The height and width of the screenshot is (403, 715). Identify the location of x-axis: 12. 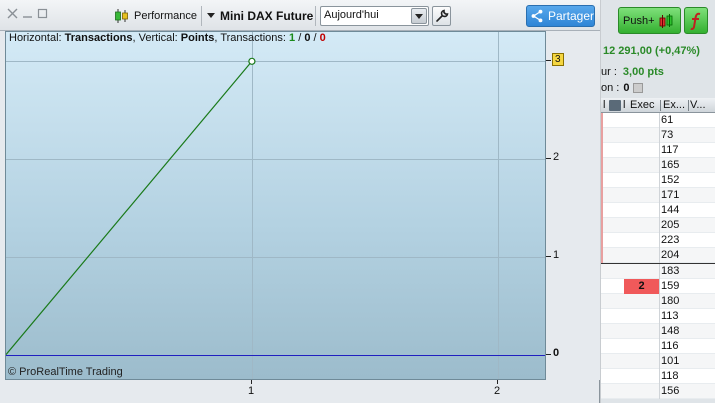
(275, 391).